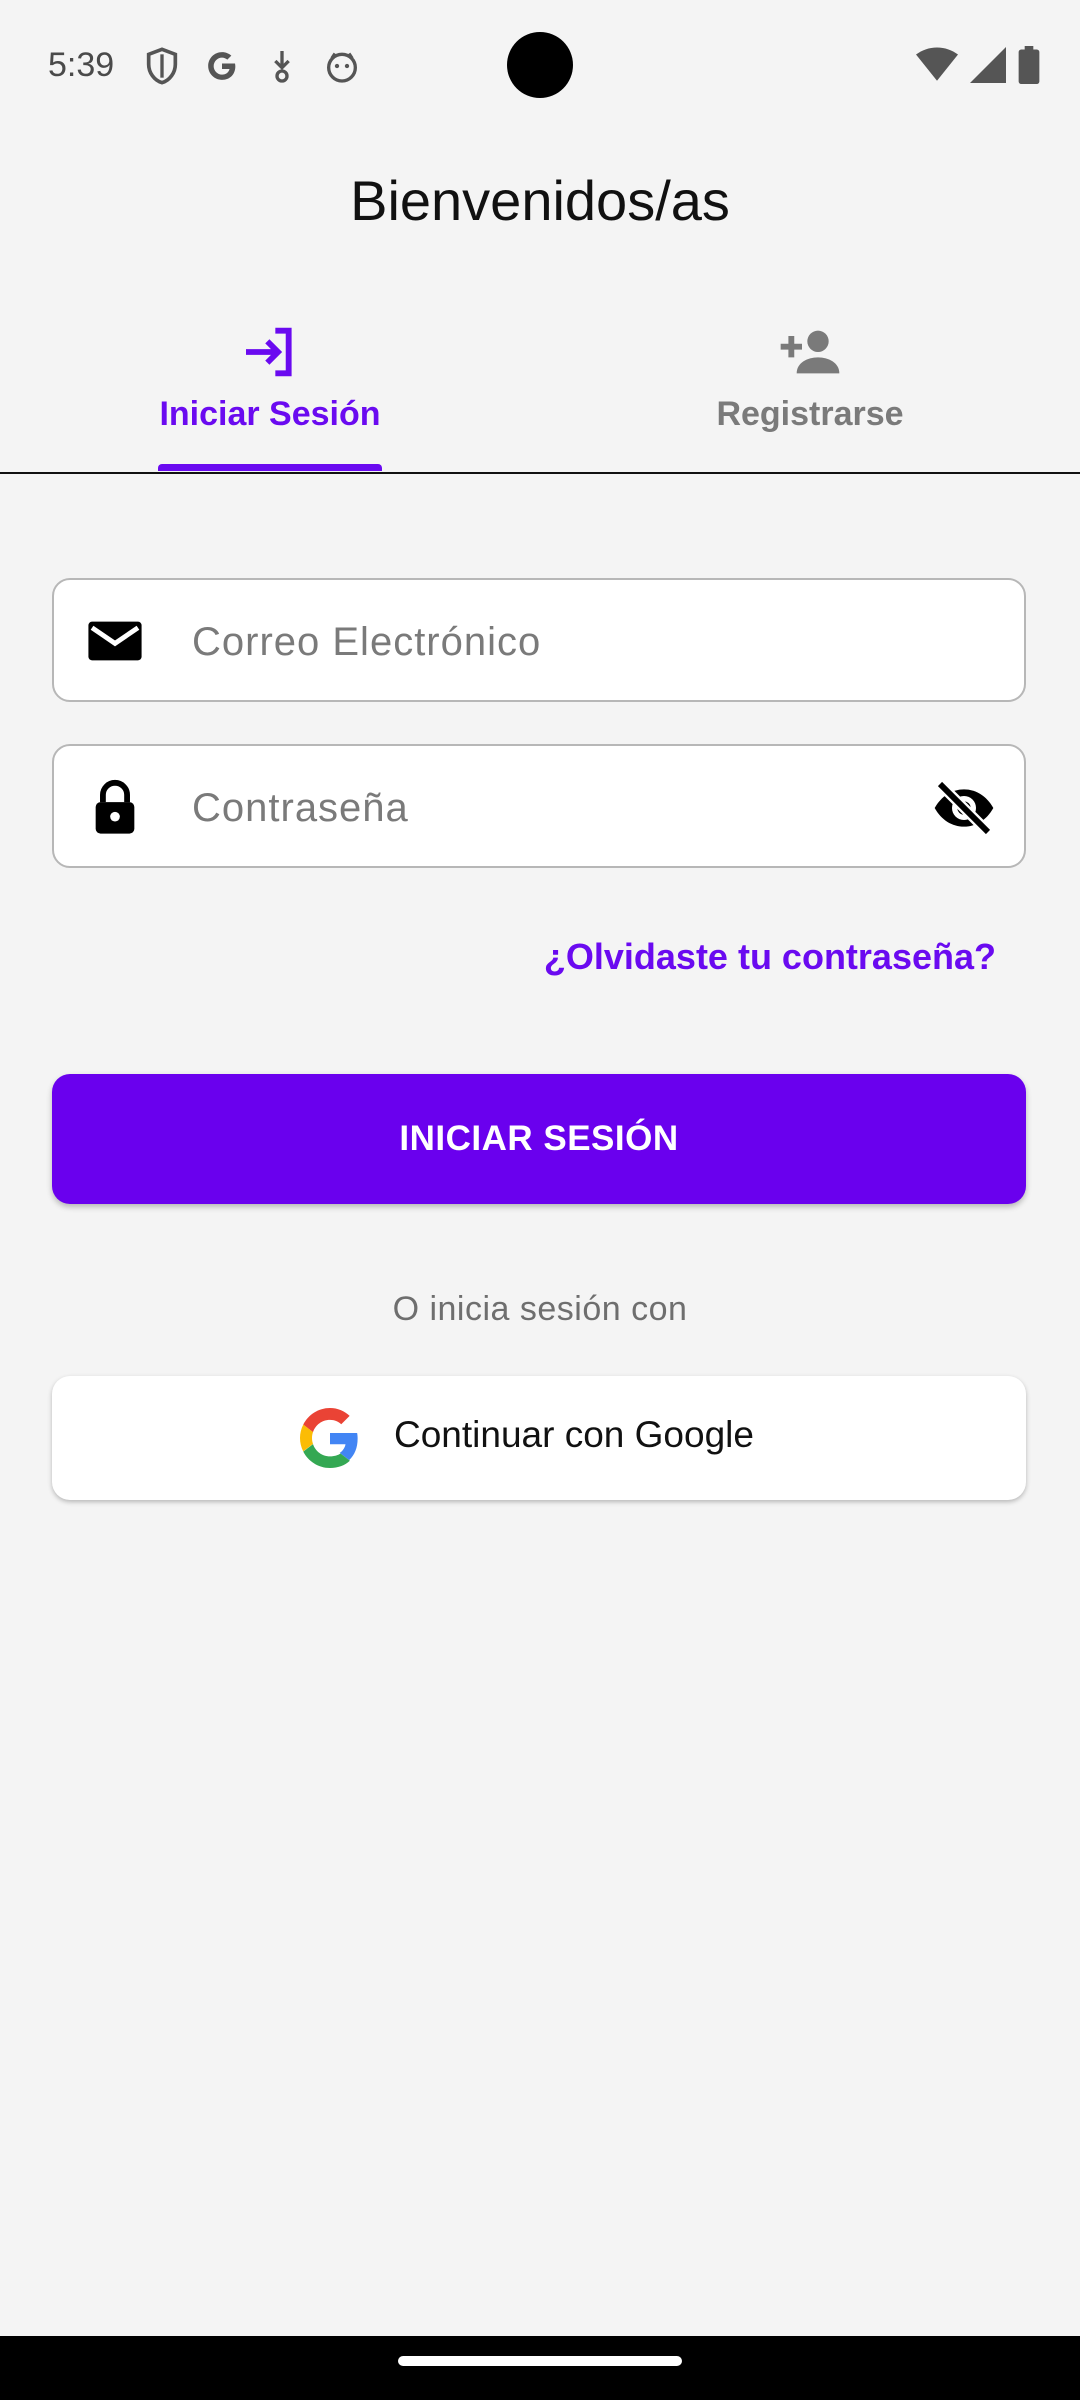  Describe the element at coordinates (342, 67) in the screenshot. I see `cat-face-icon` at that location.